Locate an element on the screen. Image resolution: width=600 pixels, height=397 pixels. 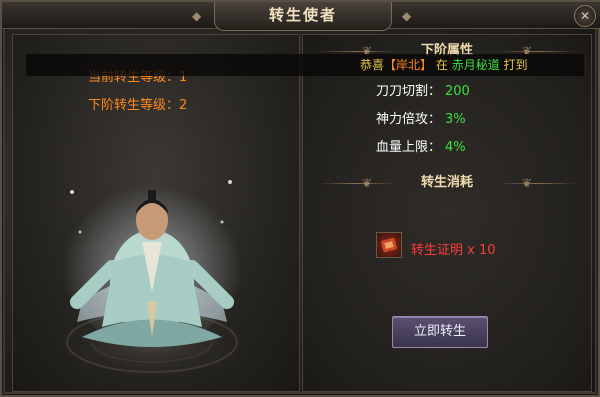
close-button: ✕ is located at coordinates (585, 16).